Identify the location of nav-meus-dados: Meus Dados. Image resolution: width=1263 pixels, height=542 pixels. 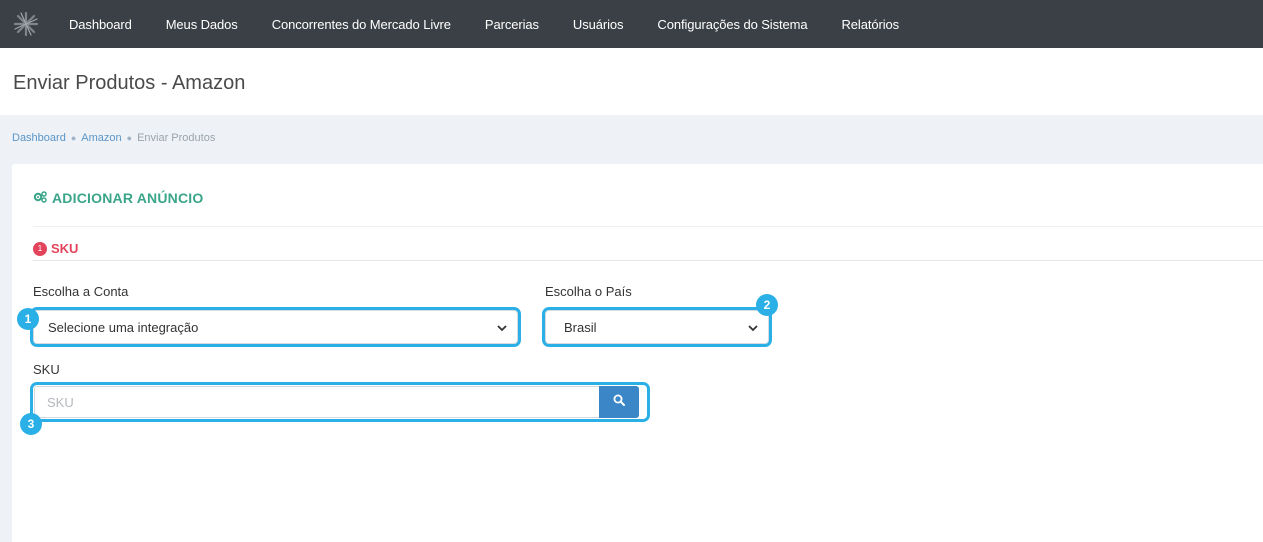
(202, 24).